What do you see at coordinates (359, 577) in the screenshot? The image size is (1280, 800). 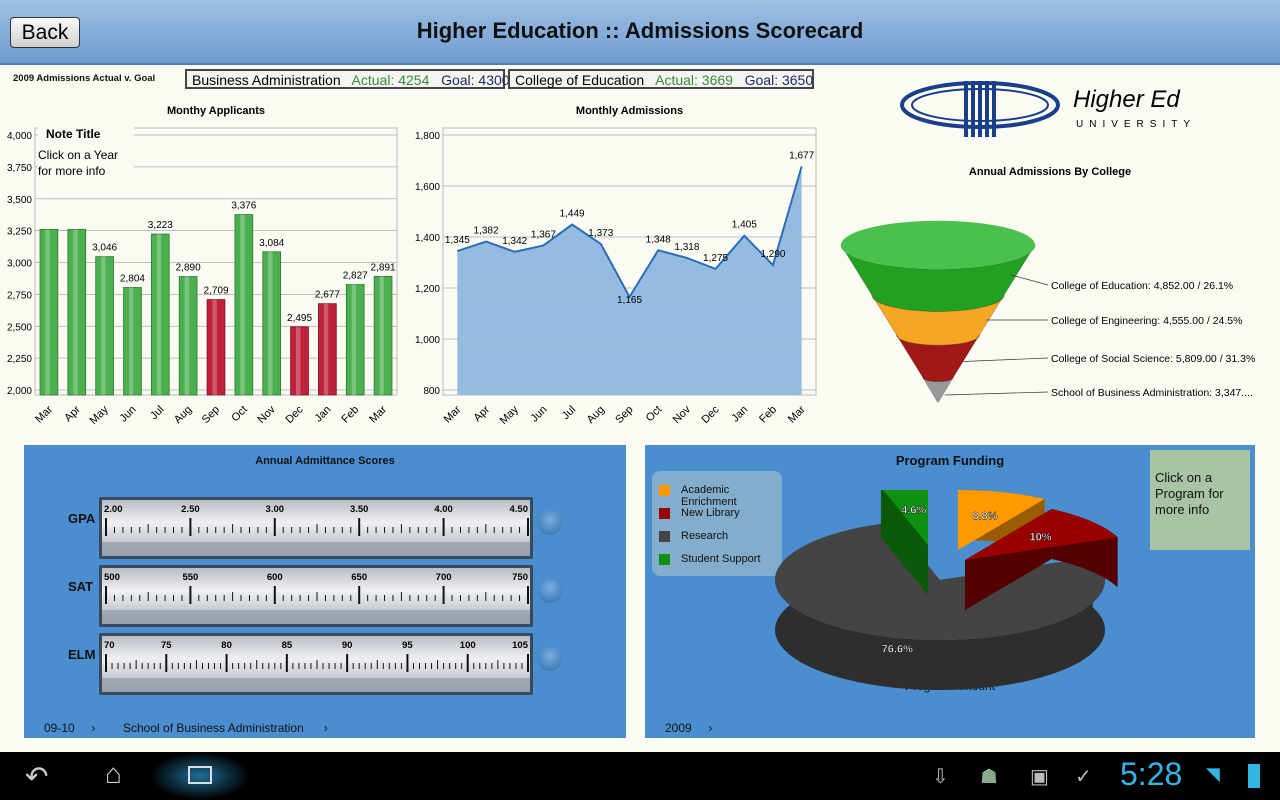 I see `gauge-tick-label: 650` at bounding box center [359, 577].